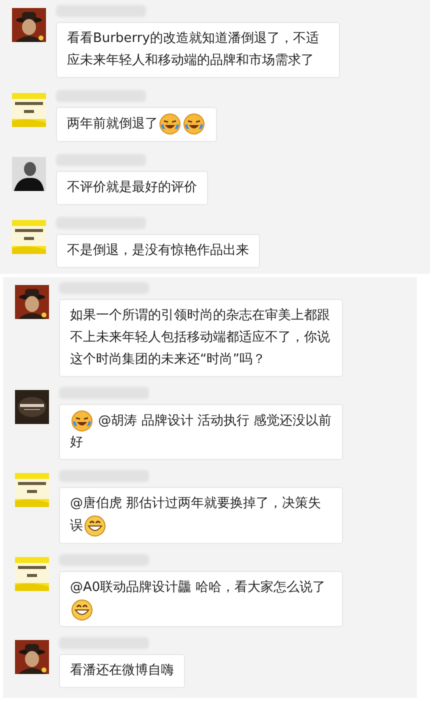 This screenshot has height=720, width=430. What do you see at coordinates (201, 432) in the screenshot?
I see `message-bubble: @胡涛 品牌设计 活动执行 感觉还没以前好` at bounding box center [201, 432].